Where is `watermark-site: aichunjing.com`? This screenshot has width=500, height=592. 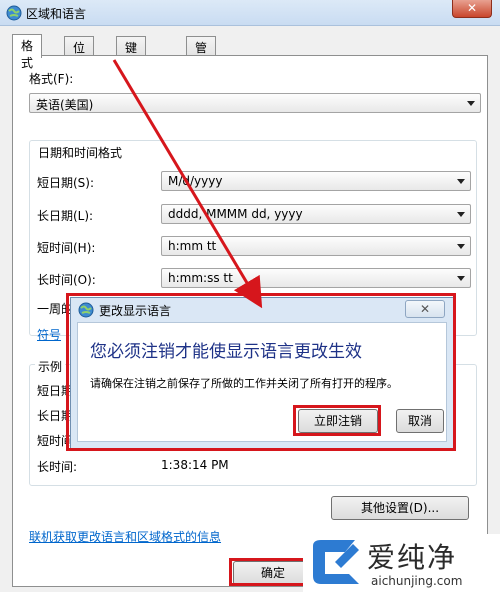
watermark-site: aichunjing.com is located at coordinates (417, 581).